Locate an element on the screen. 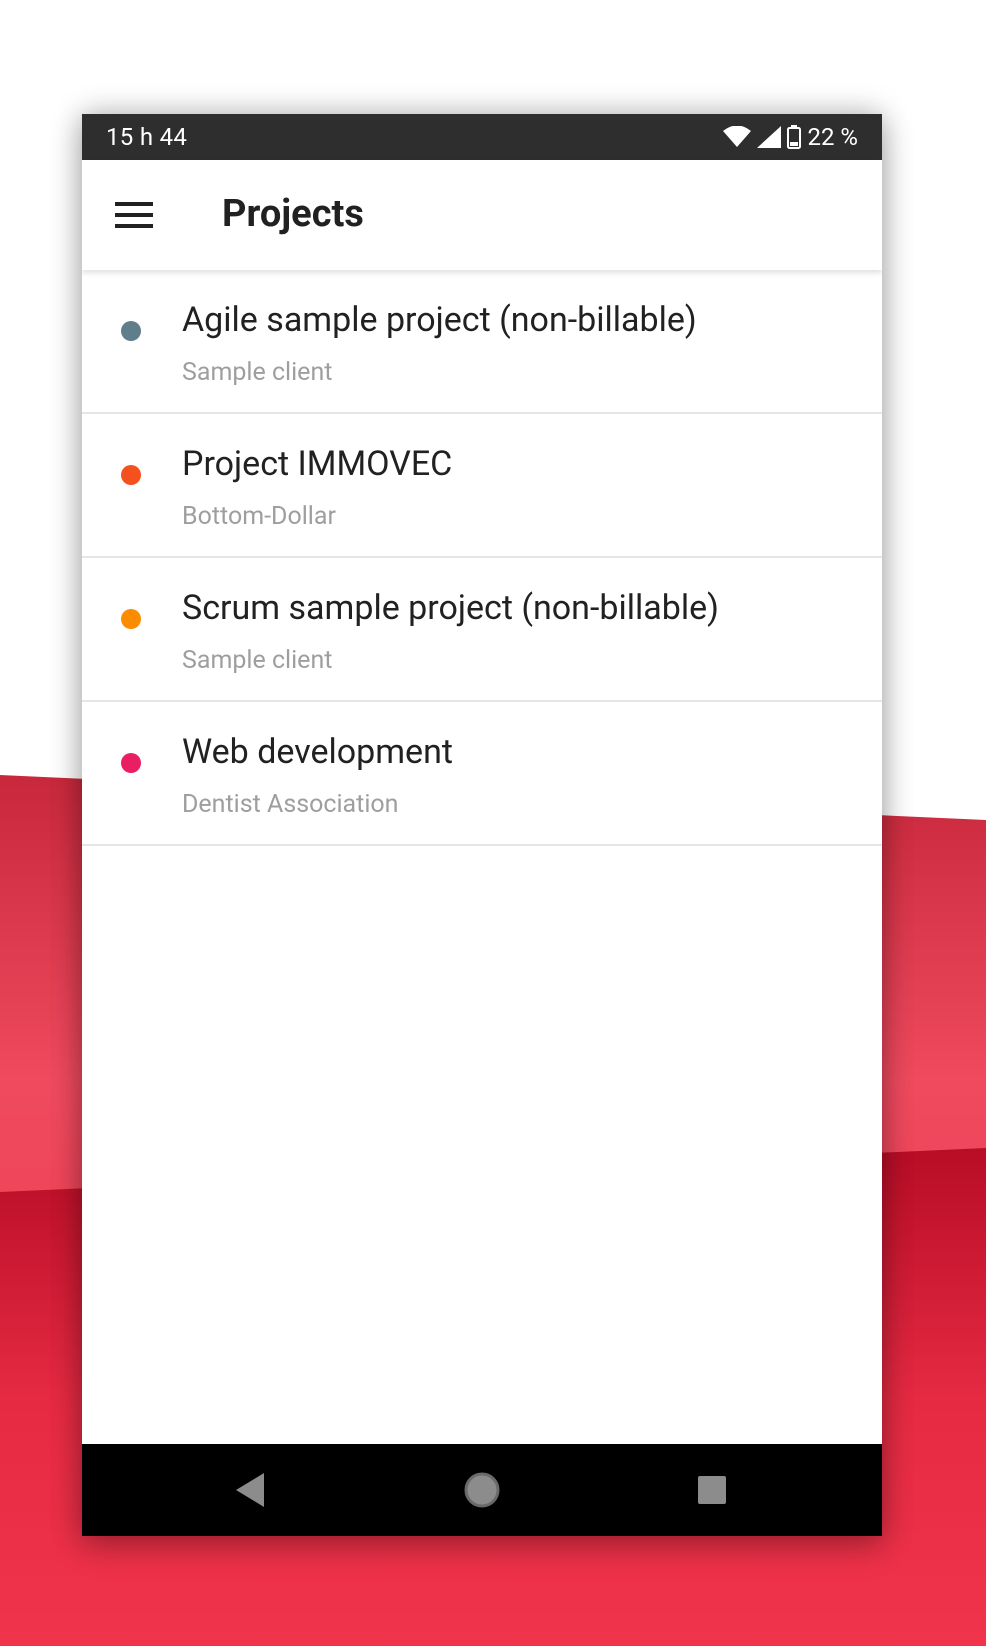 This screenshot has width=986, height=1646. signal-icon is located at coordinates (769, 137).